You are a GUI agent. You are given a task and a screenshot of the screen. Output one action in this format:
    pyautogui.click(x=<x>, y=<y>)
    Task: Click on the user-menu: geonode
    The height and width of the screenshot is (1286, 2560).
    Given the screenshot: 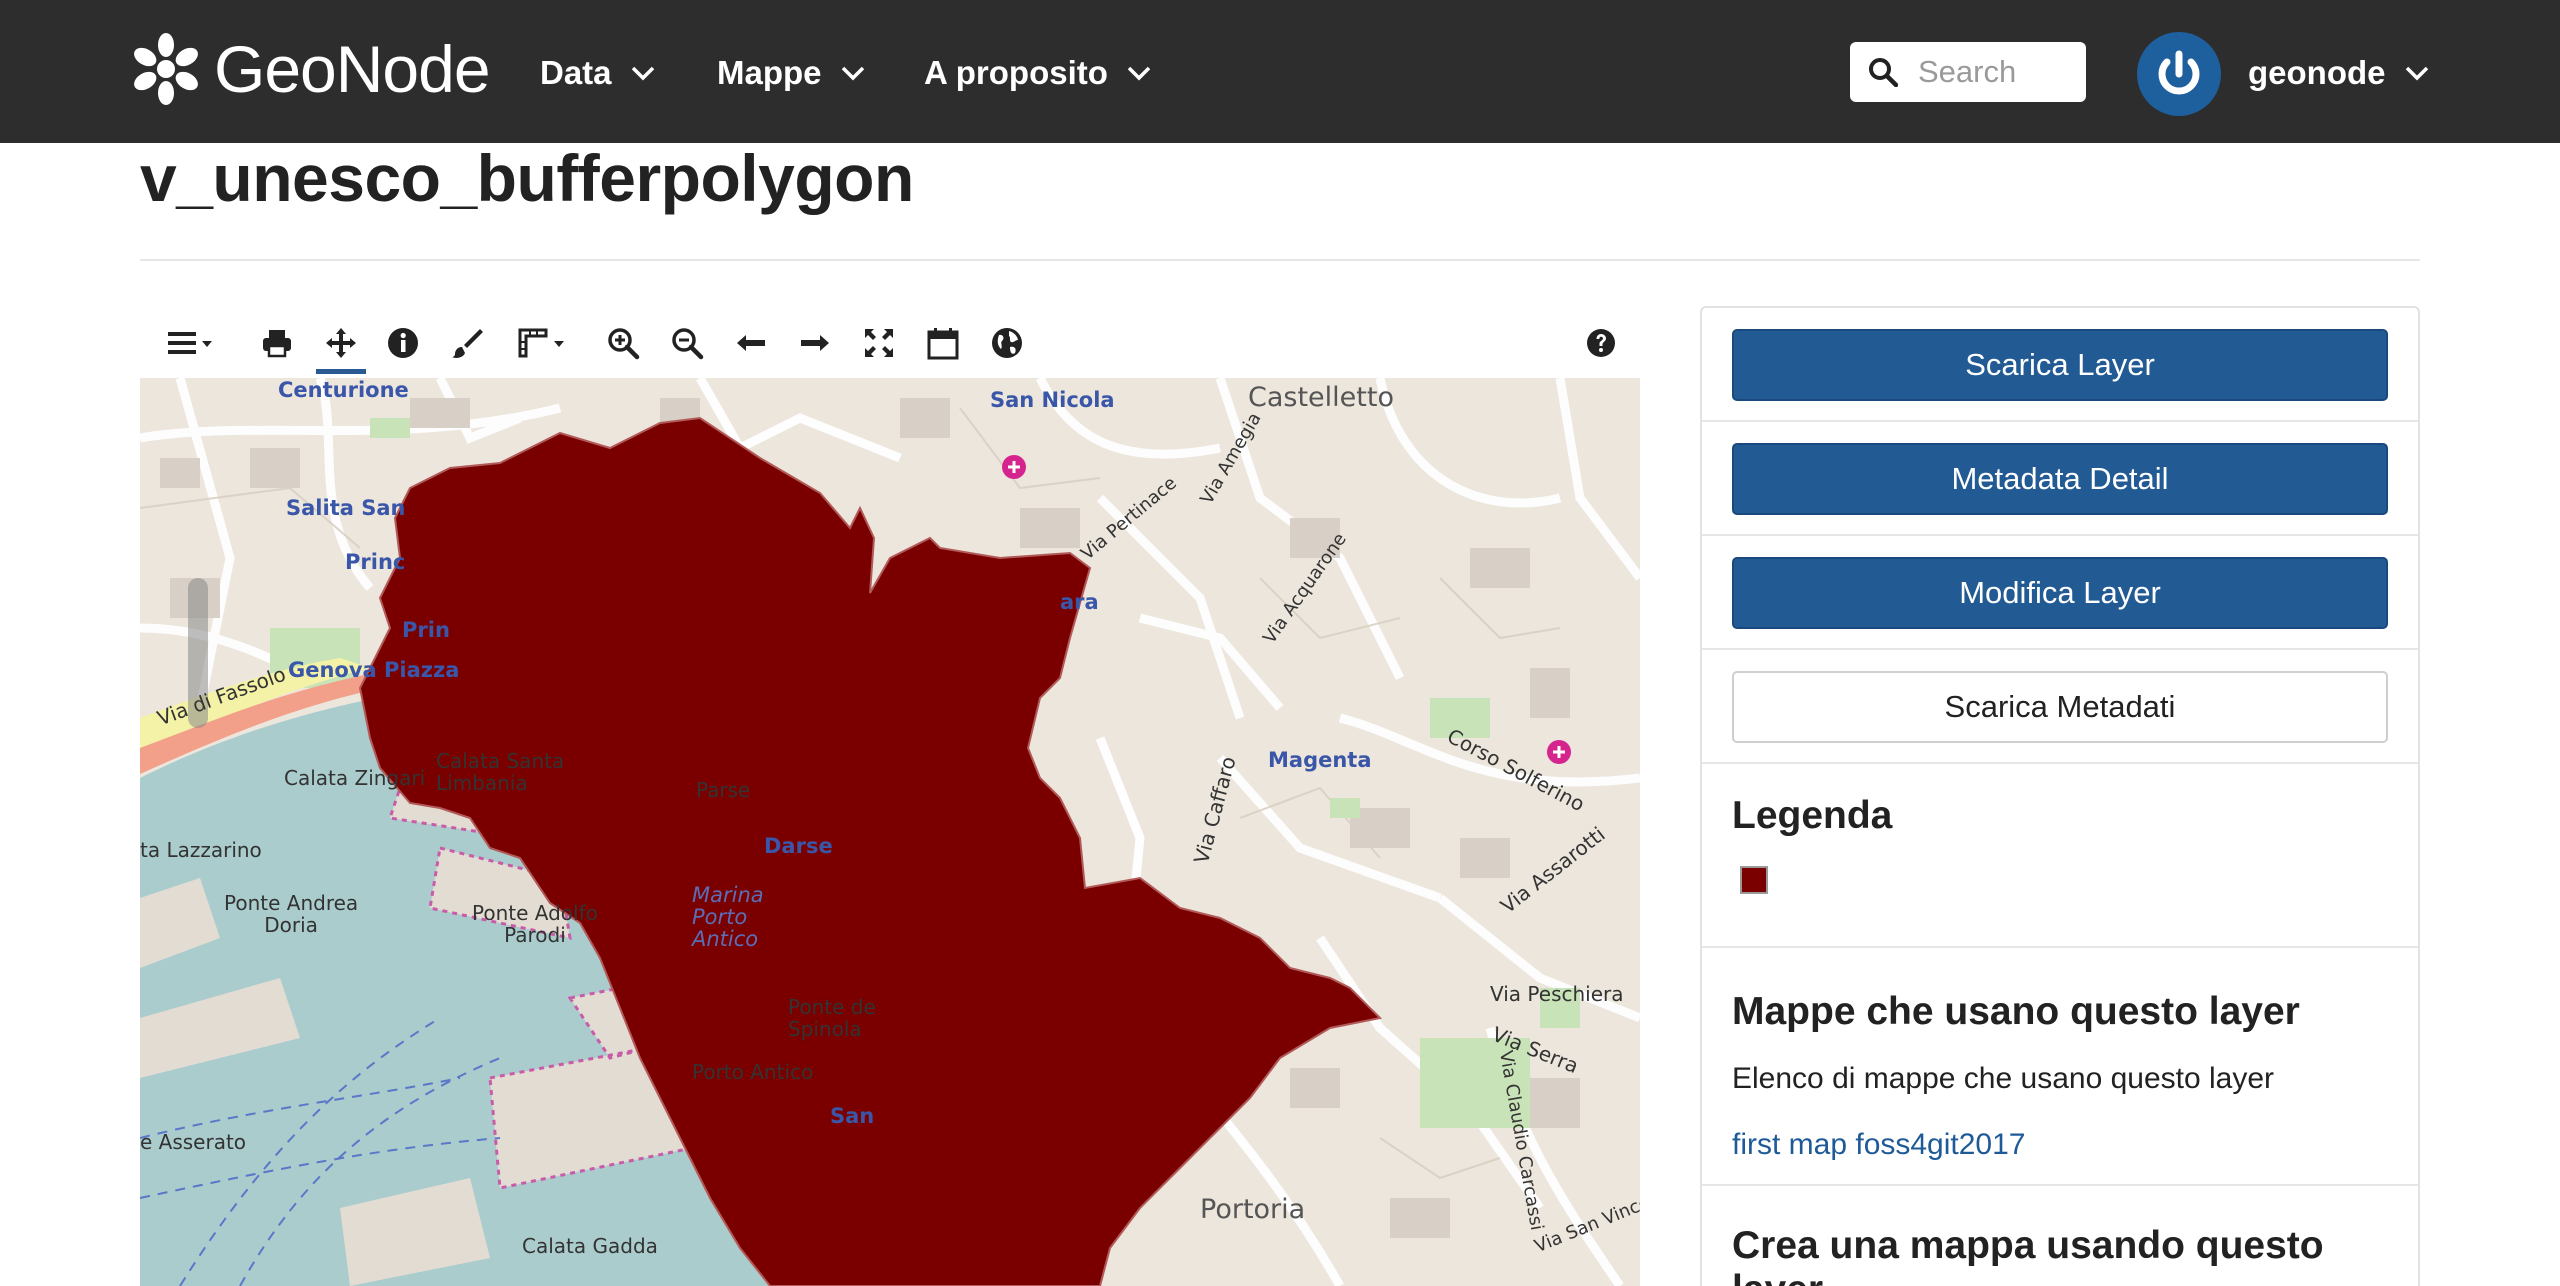 What is the action you would take?
    pyautogui.click(x=2339, y=73)
    